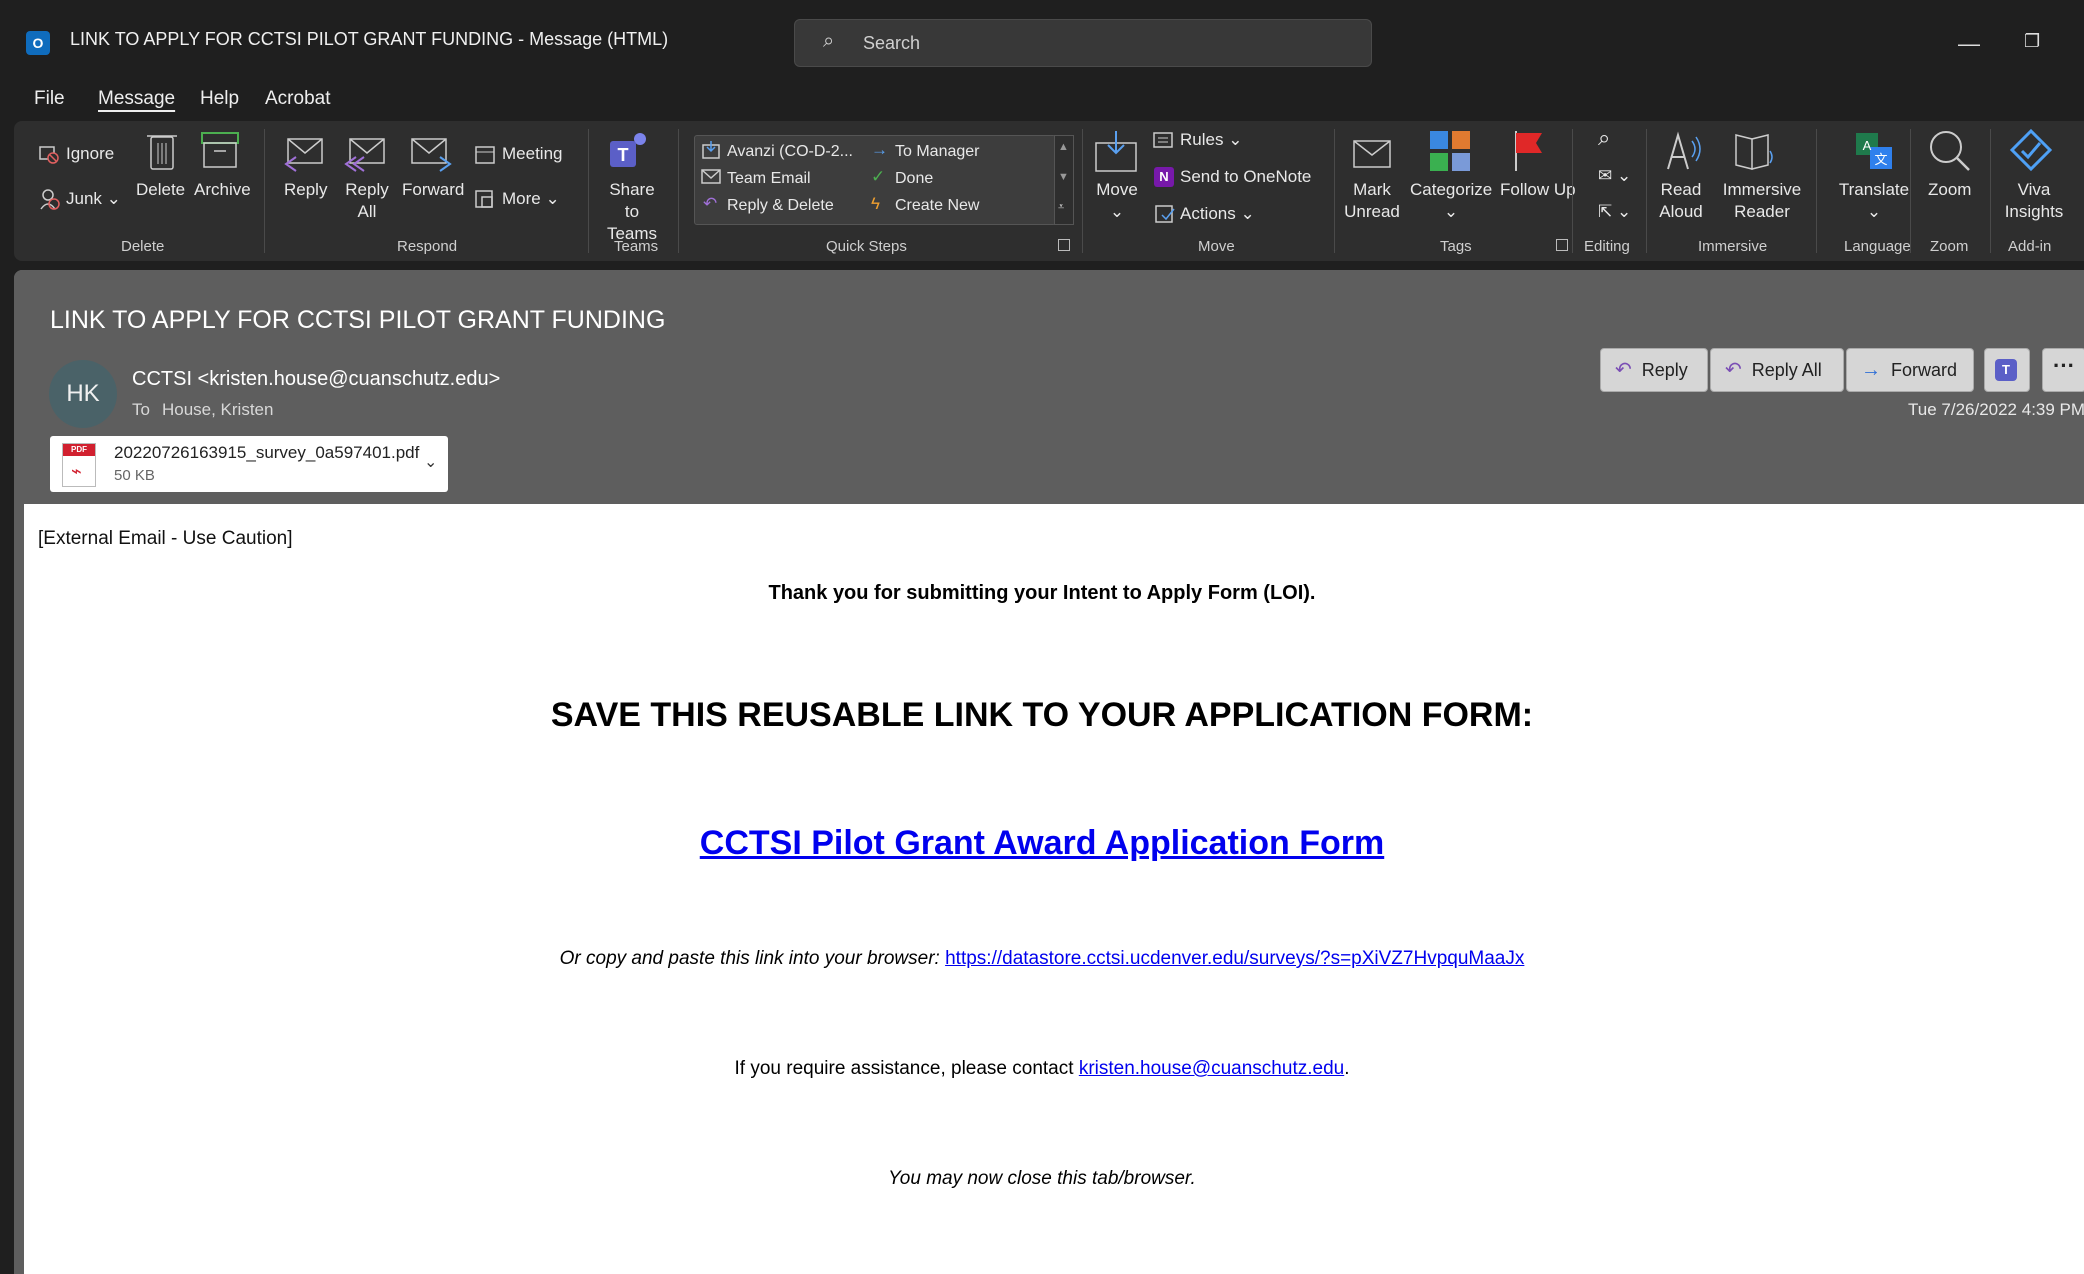 Image resolution: width=2084 pixels, height=1274 pixels. What do you see at coordinates (218, 409) in the screenshot?
I see `recipient-name: House, Kristen` at bounding box center [218, 409].